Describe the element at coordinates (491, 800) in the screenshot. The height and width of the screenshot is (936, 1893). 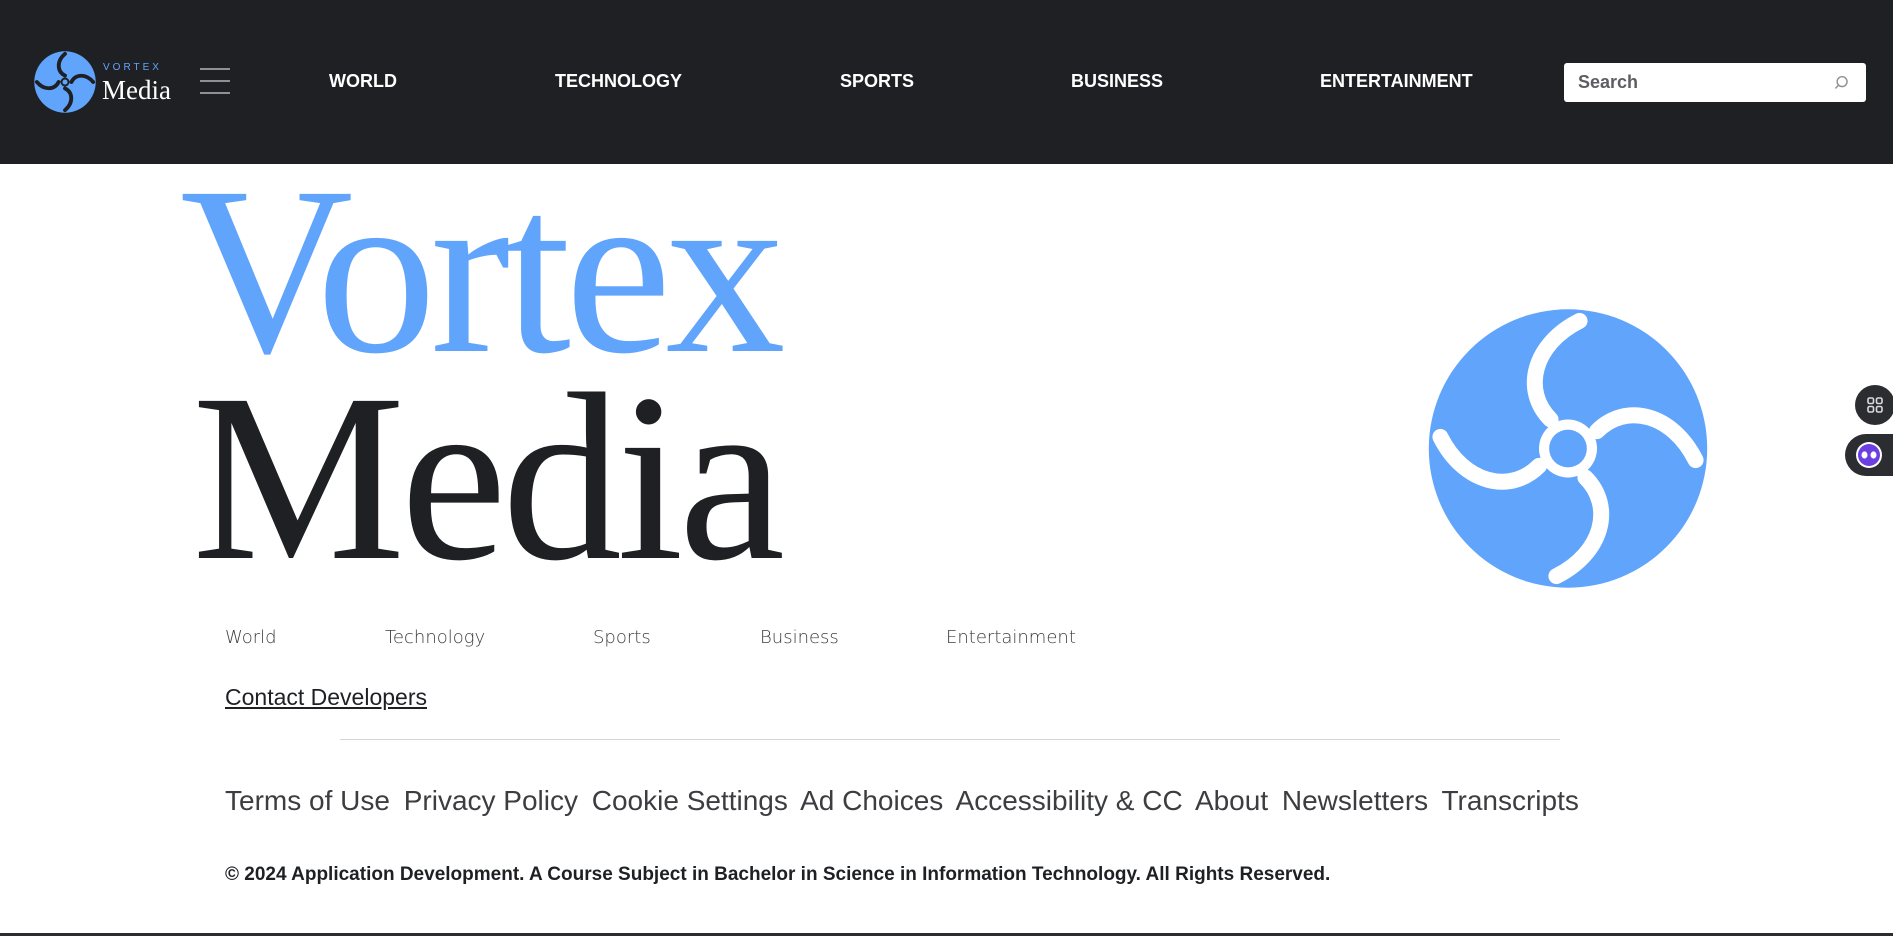
I see `legal-link-privacy: Privacy Policy` at that location.